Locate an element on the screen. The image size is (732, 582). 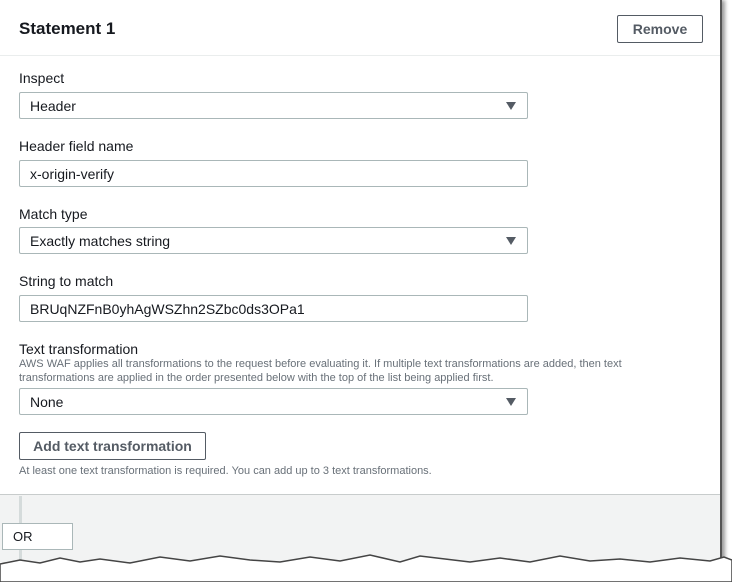
text-transformation-select: None is located at coordinates (273, 401).